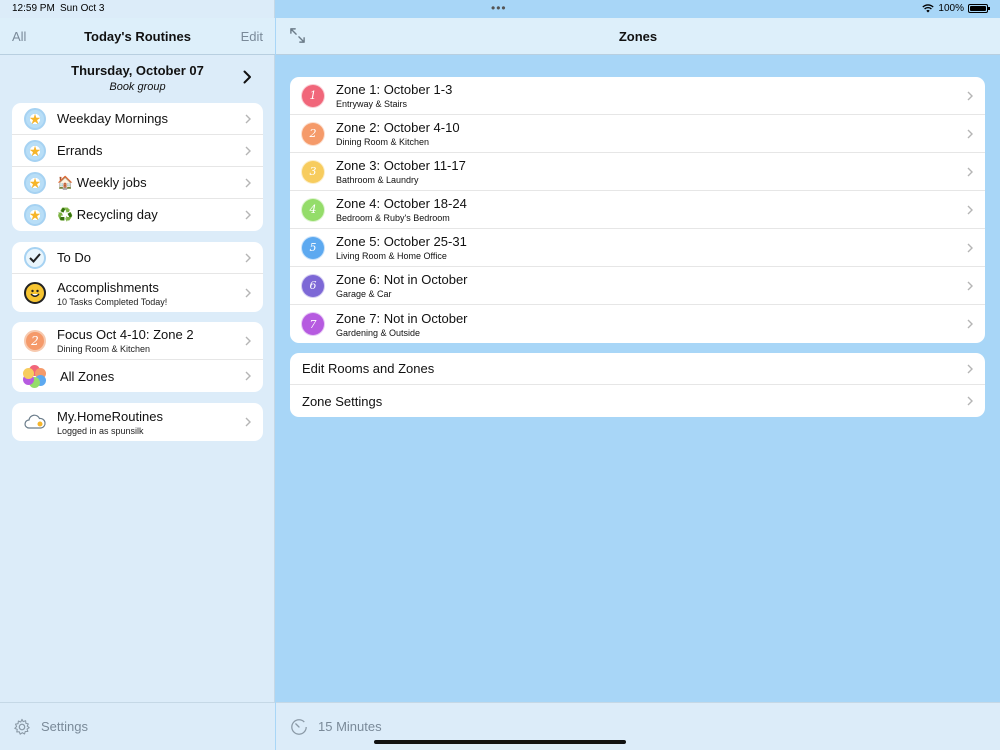  Describe the element at coordinates (313, 171) in the screenshot. I see `zone-3-icon: 3` at that location.